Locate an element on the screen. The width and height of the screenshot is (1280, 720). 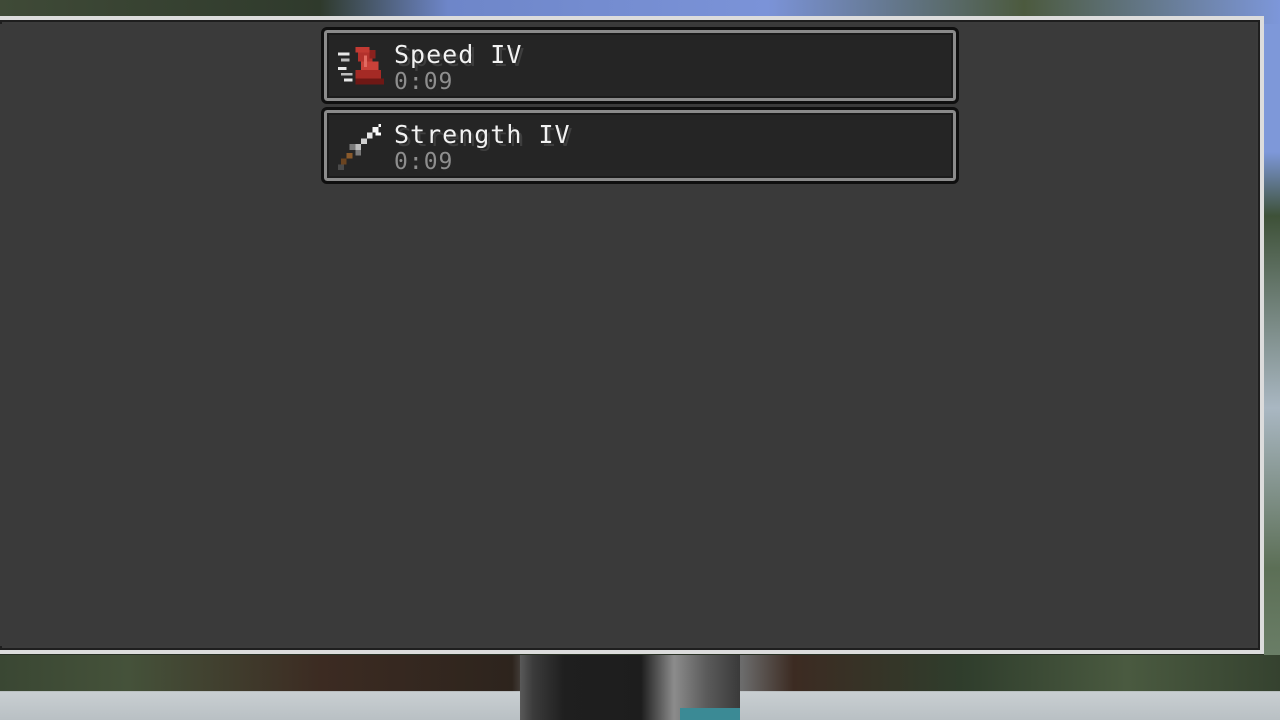
effect-entry-strength: Strength IV 0:09 is located at coordinates (640, 145).